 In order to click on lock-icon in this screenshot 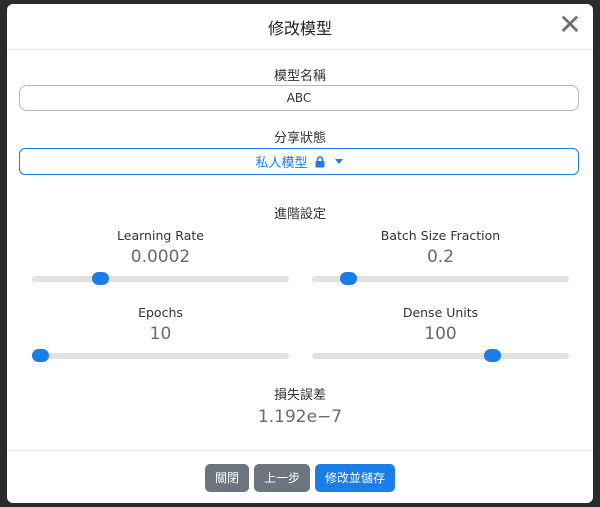, I will do `click(319, 161)`.